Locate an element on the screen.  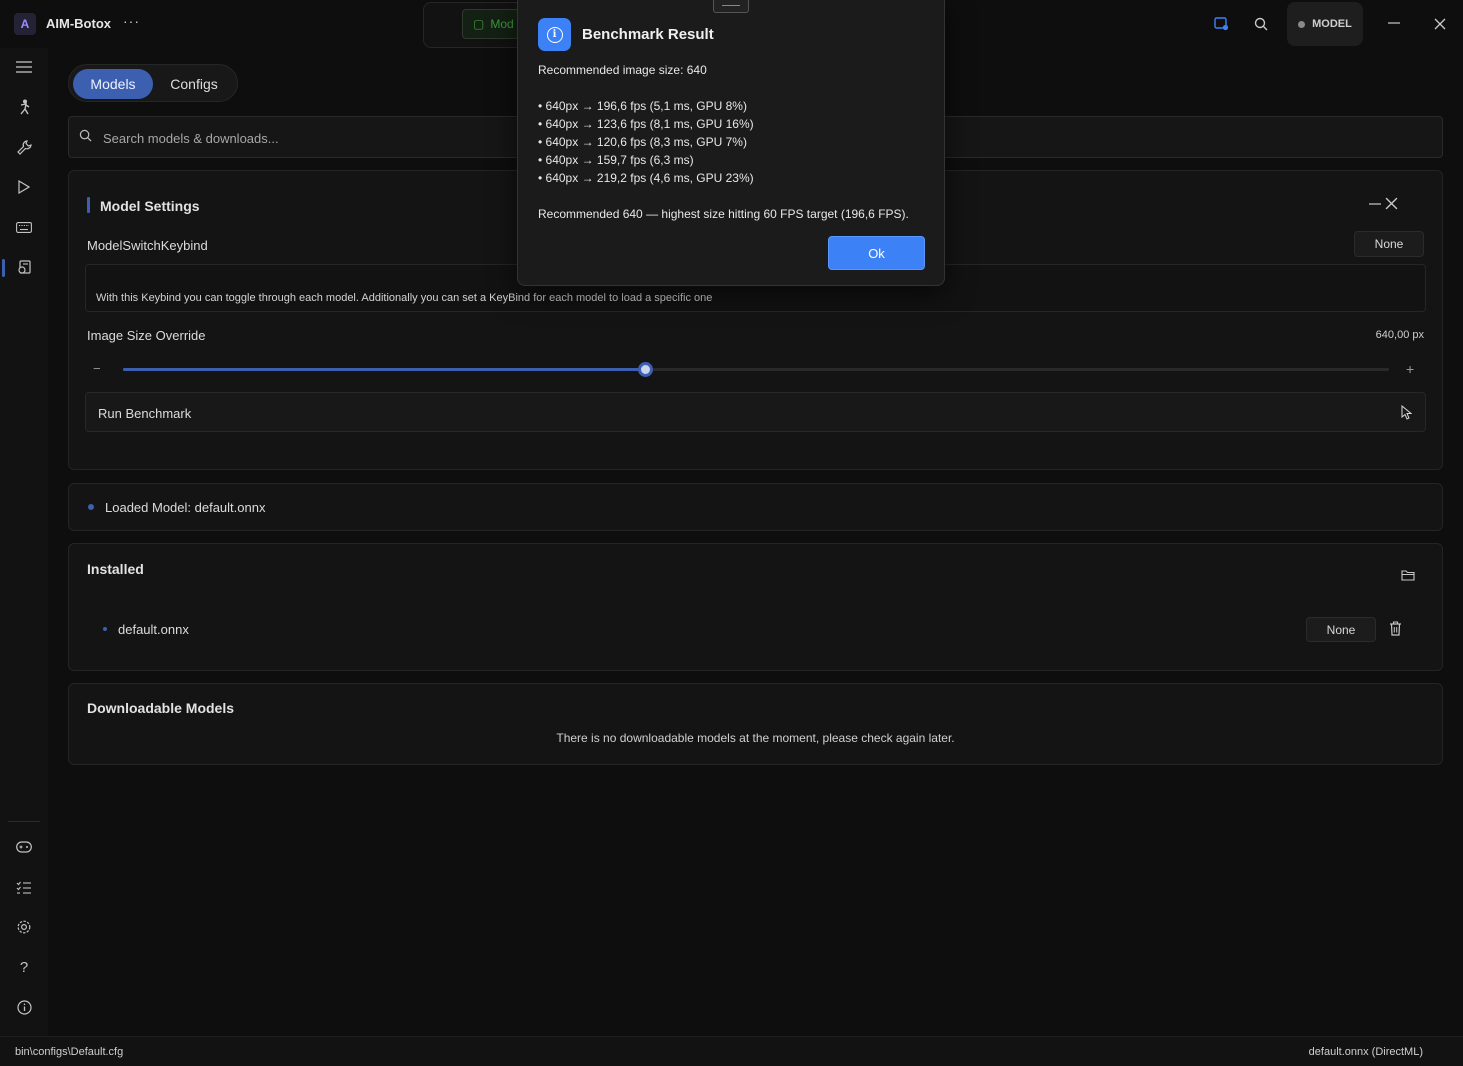
list-item-bullet is located at coordinates (105, 629).